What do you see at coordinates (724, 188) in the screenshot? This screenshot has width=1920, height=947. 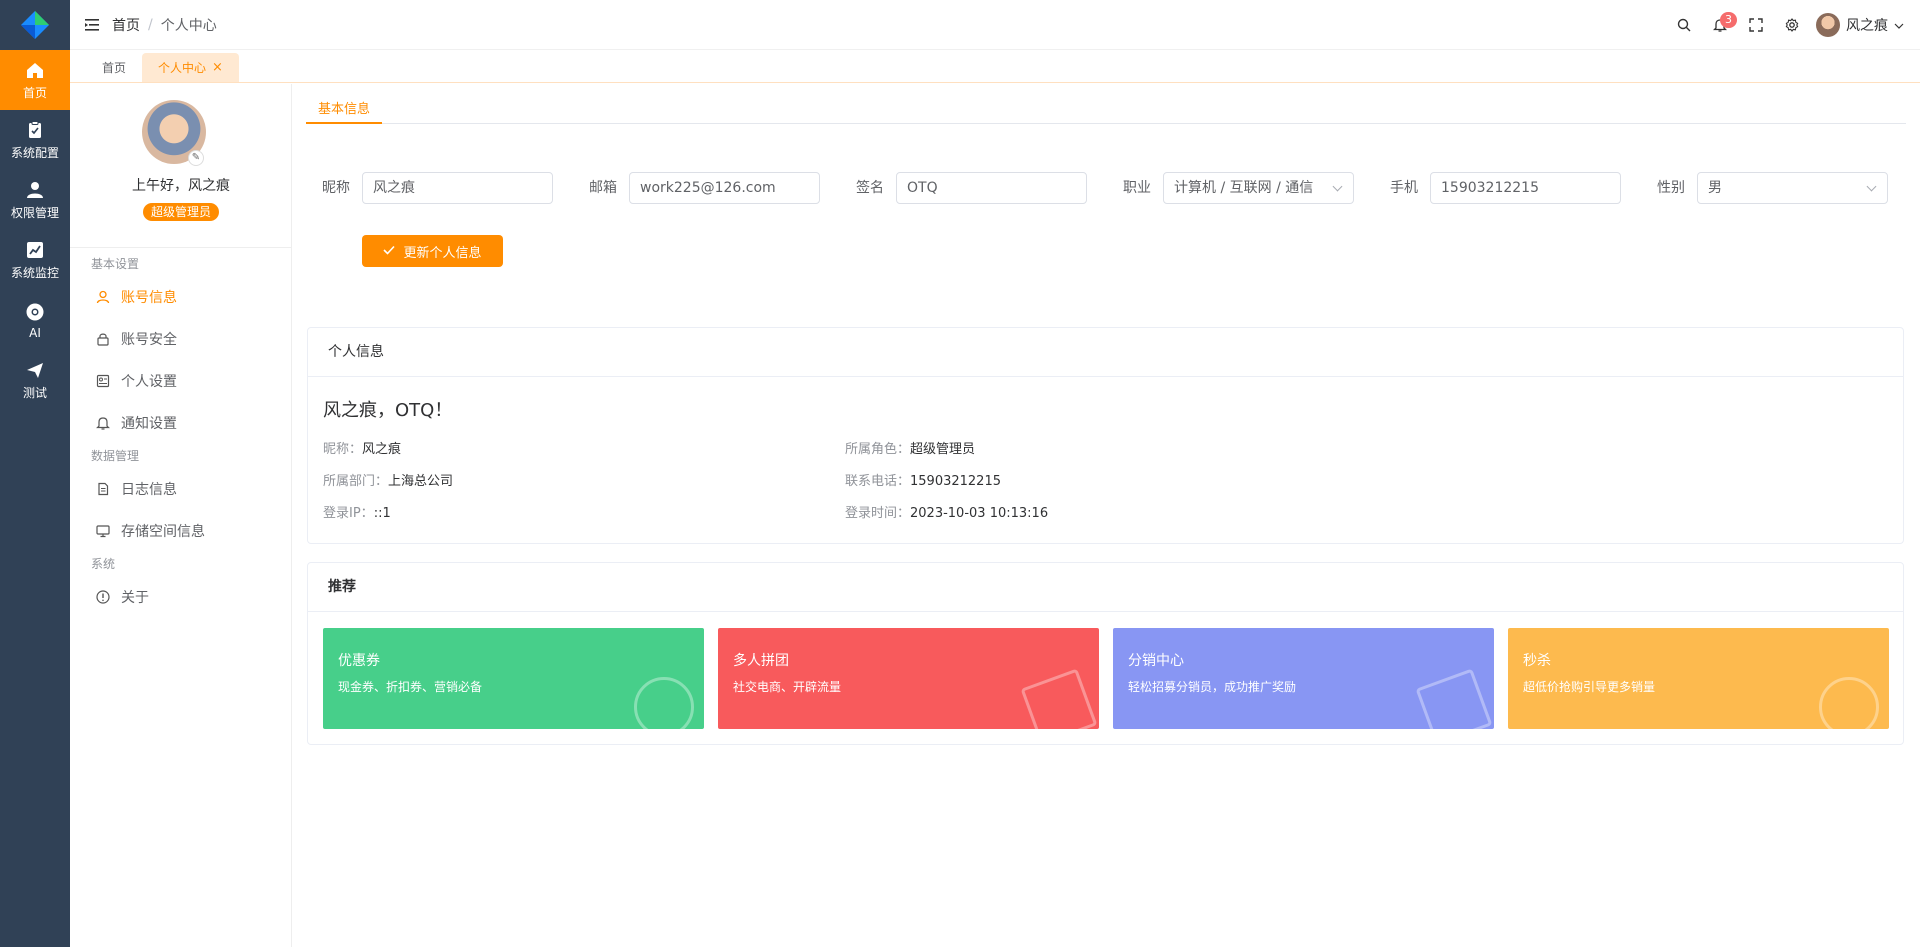 I see `email-input: work225@126.com` at bounding box center [724, 188].